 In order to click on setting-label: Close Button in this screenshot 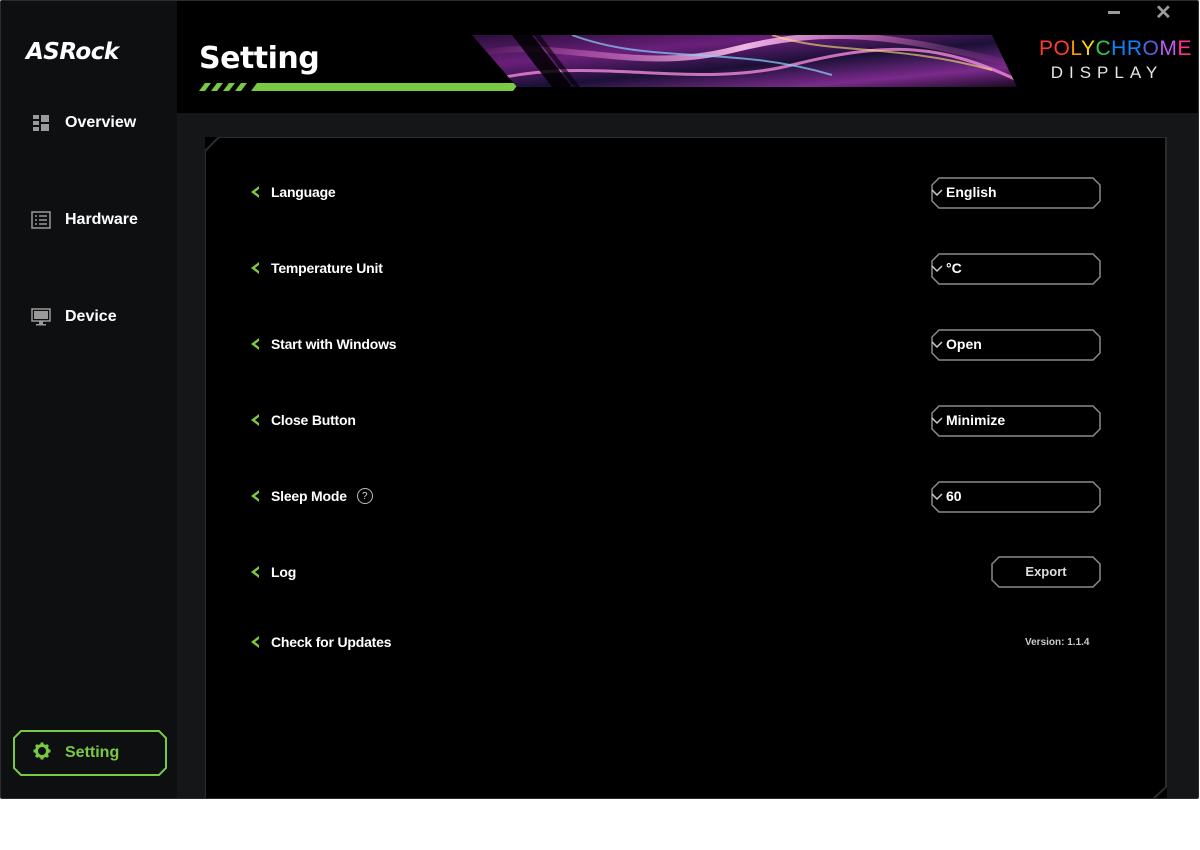, I will do `click(313, 420)`.